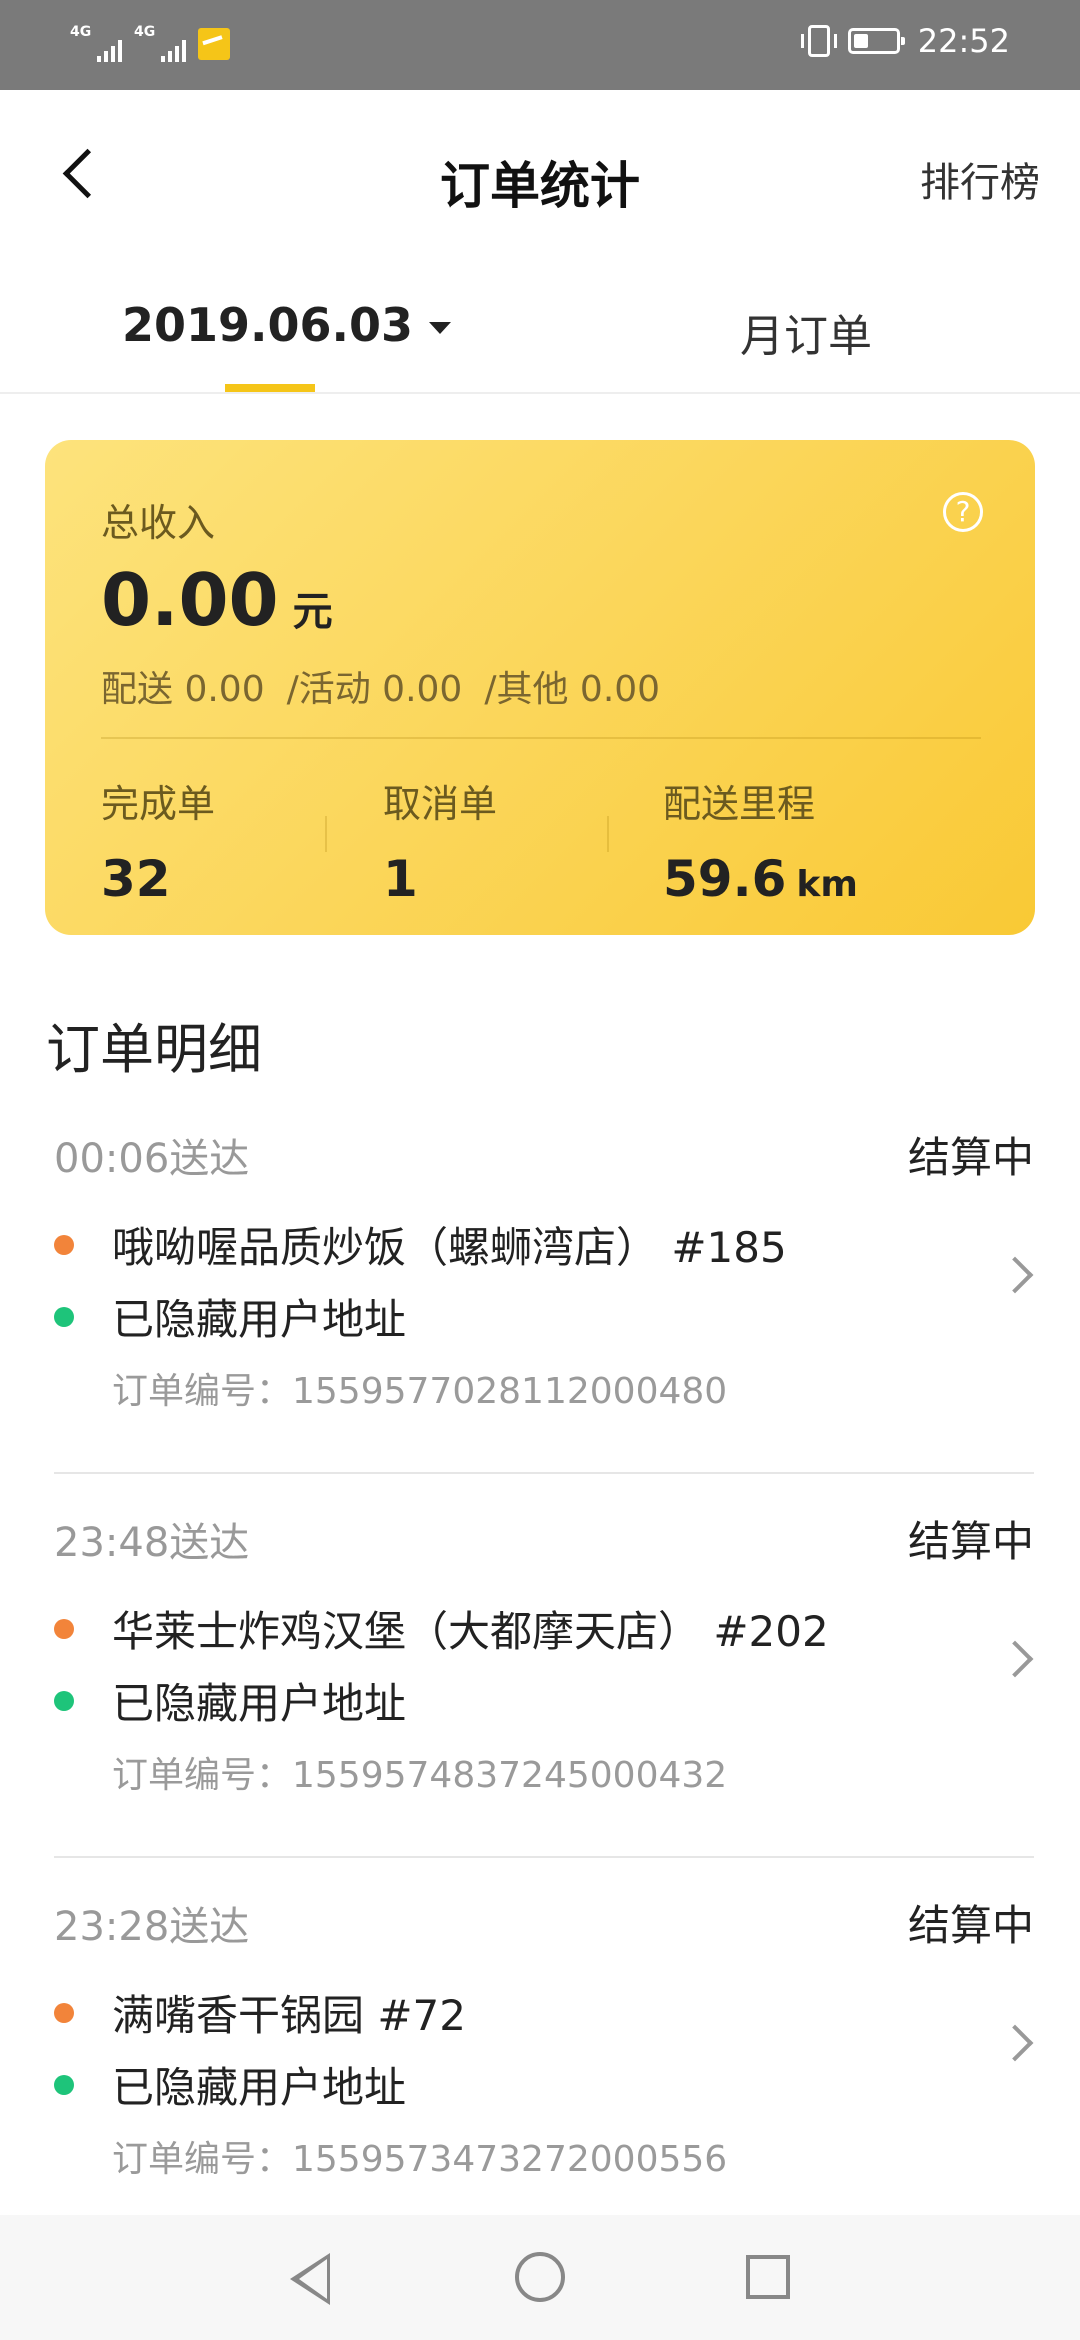  I want to click on order-number: 订单编号：1559574837245000432, so click(420, 1775).